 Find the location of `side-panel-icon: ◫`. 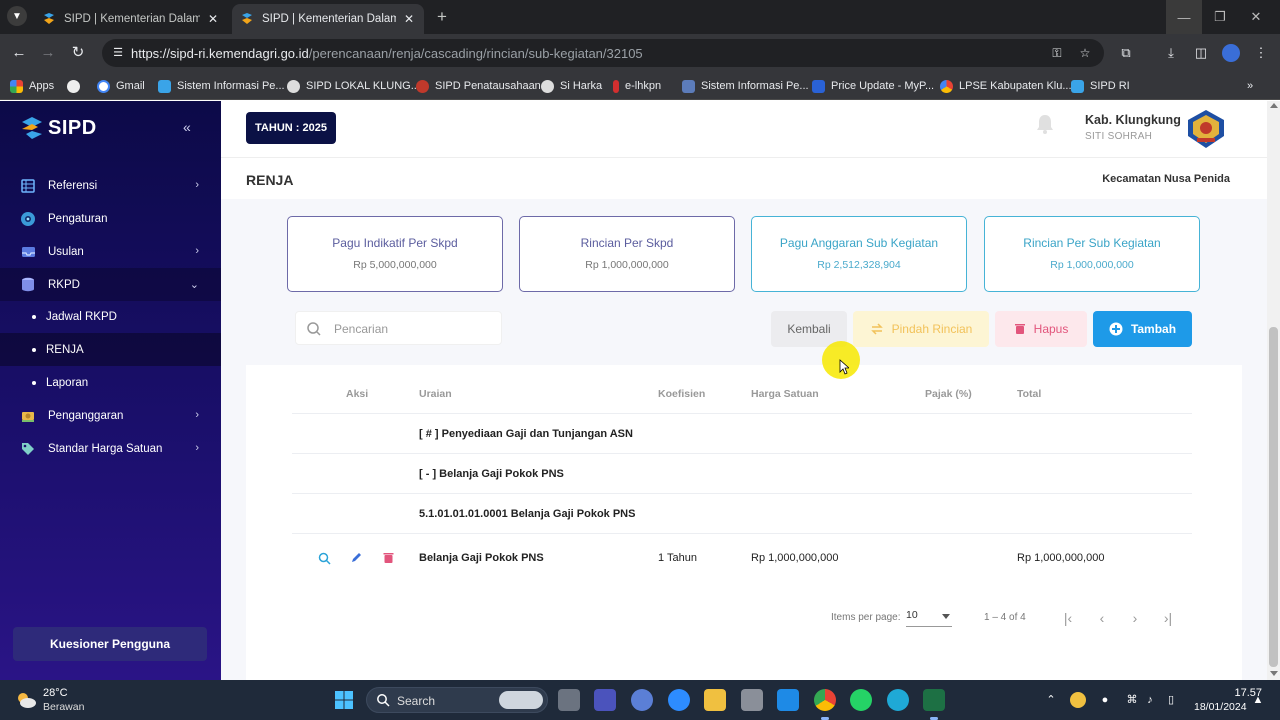

side-panel-icon: ◫ is located at coordinates (1201, 53).